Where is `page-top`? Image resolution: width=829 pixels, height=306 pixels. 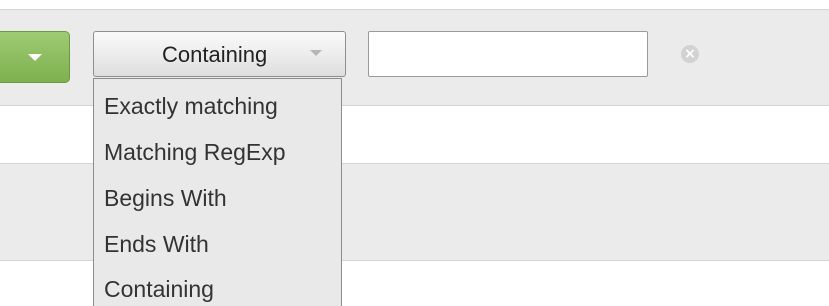 page-top is located at coordinates (414, 4).